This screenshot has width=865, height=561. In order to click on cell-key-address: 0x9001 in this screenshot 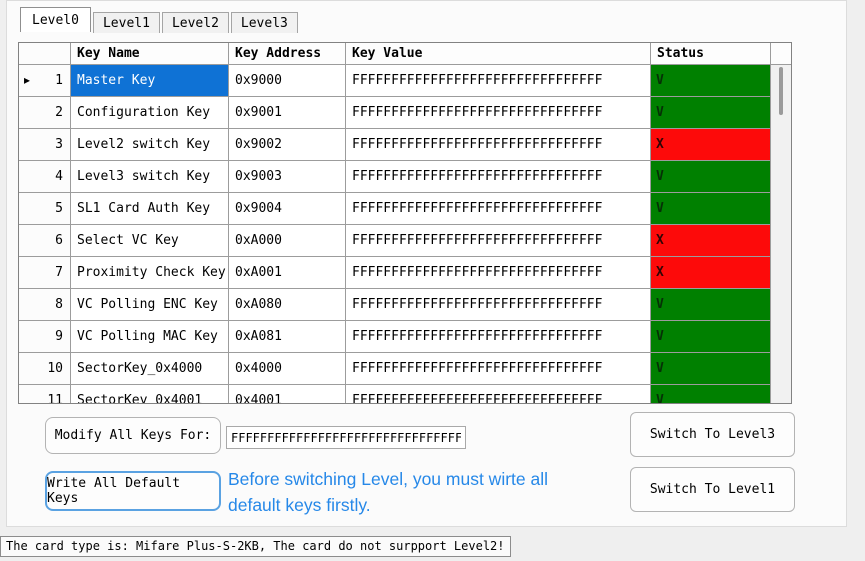, I will do `click(287, 113)`.